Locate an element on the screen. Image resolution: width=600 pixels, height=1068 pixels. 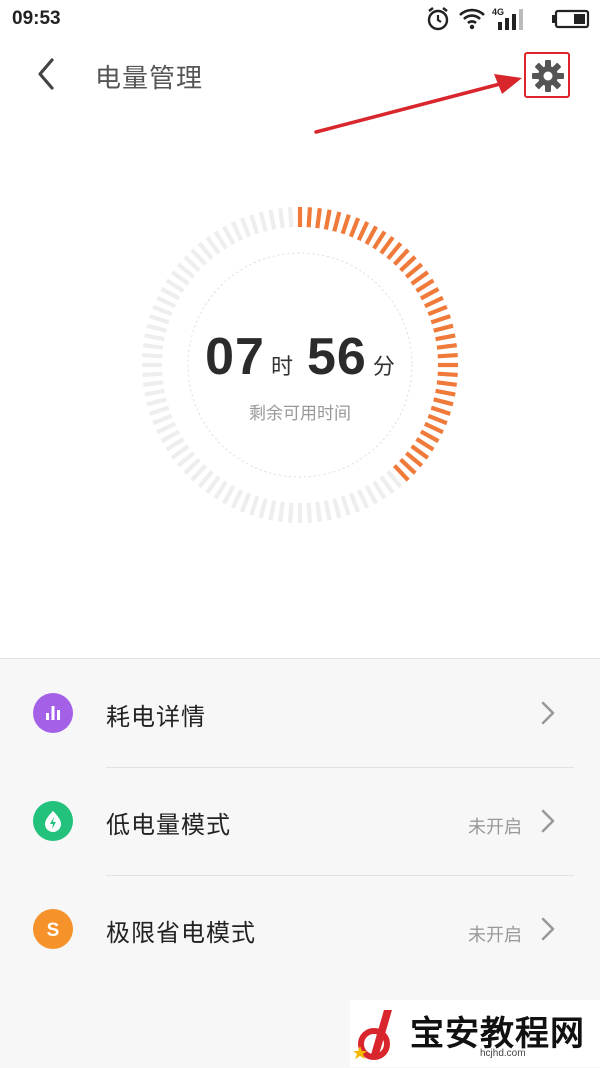
ultra-saving-badge: S is located at coordinates (53, 929).